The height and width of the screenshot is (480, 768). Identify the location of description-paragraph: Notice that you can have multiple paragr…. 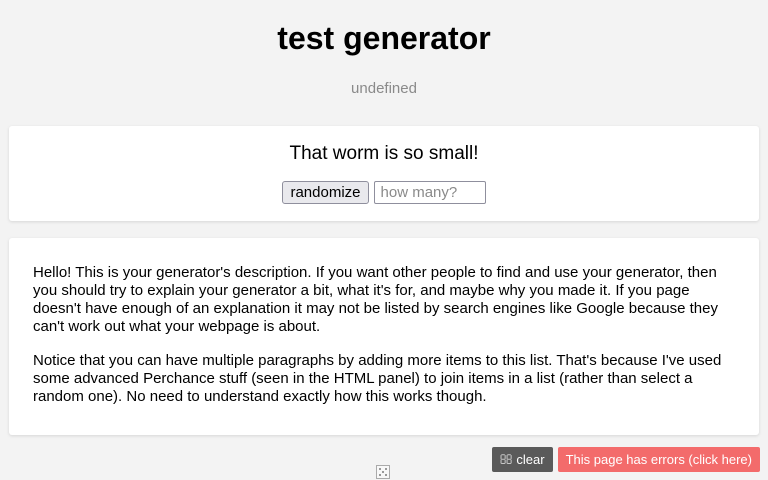
(377, 378).